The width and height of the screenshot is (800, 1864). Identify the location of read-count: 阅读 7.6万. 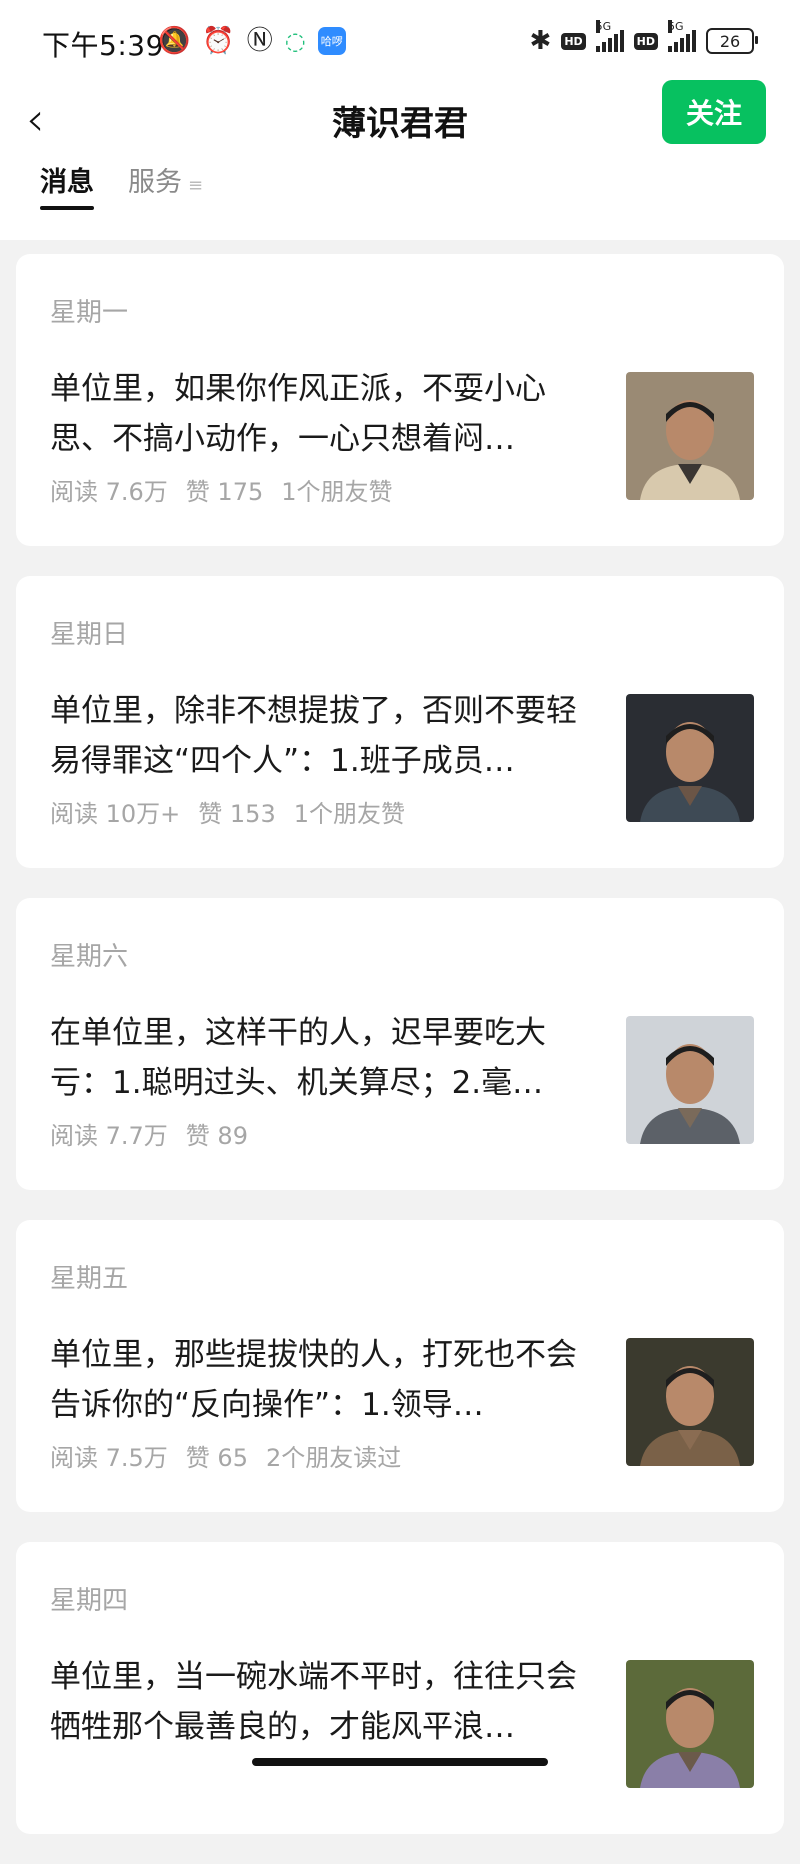
(109, 492).